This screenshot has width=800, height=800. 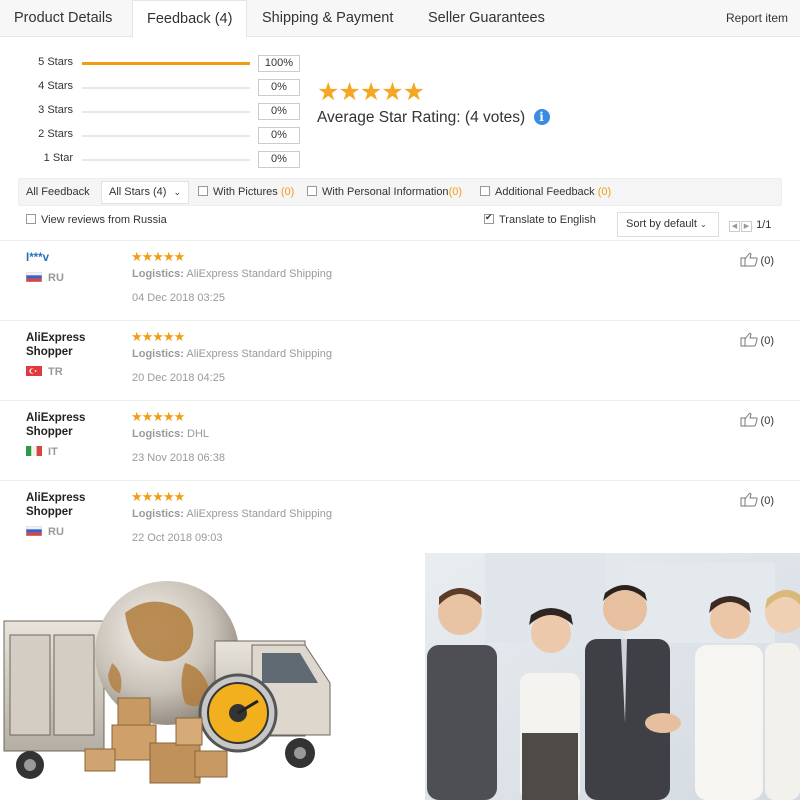 I want to click on with-personal-filter: With Personal Information(0), so click(x=384, y=192).